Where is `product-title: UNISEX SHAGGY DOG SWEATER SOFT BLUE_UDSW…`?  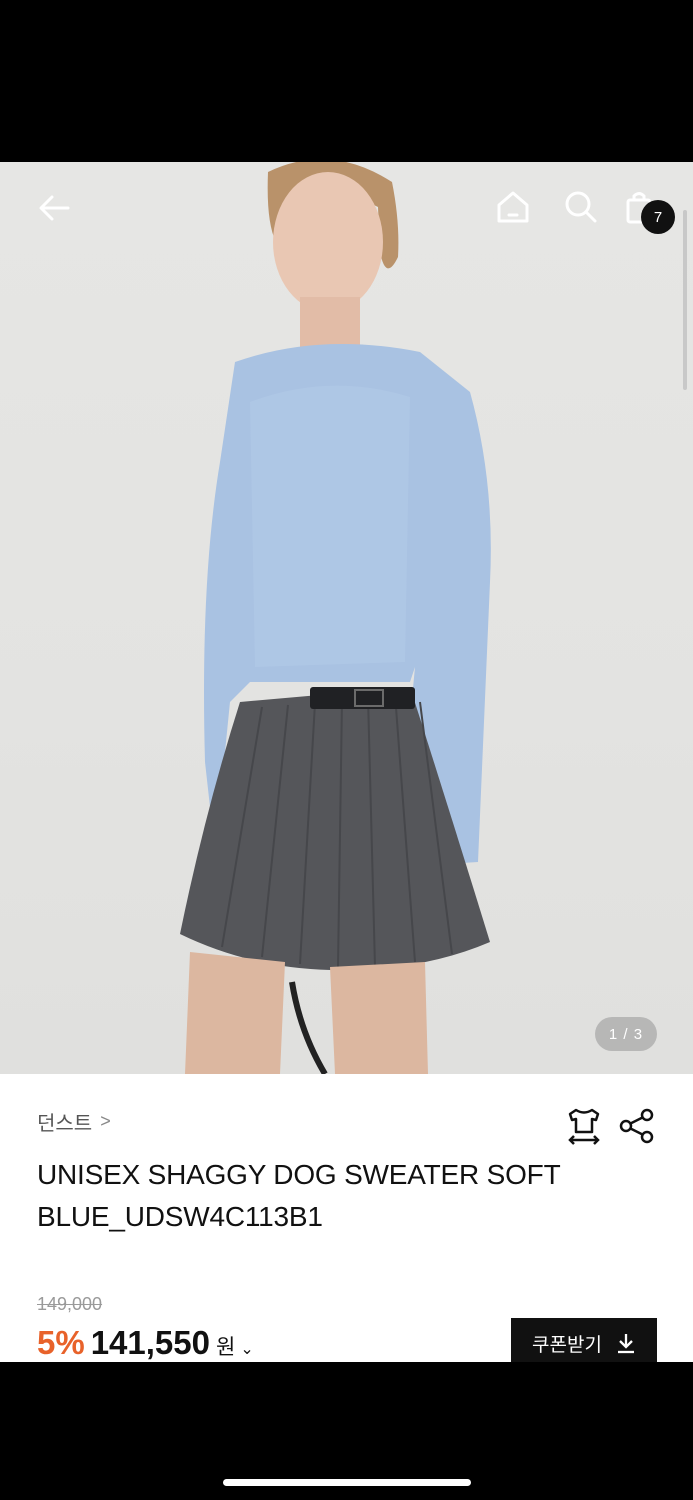
product-title: UNISEX SHAGGY DOG SWEATER SOFT BLUE_UDSW… is located at coordinates (298, 1195).